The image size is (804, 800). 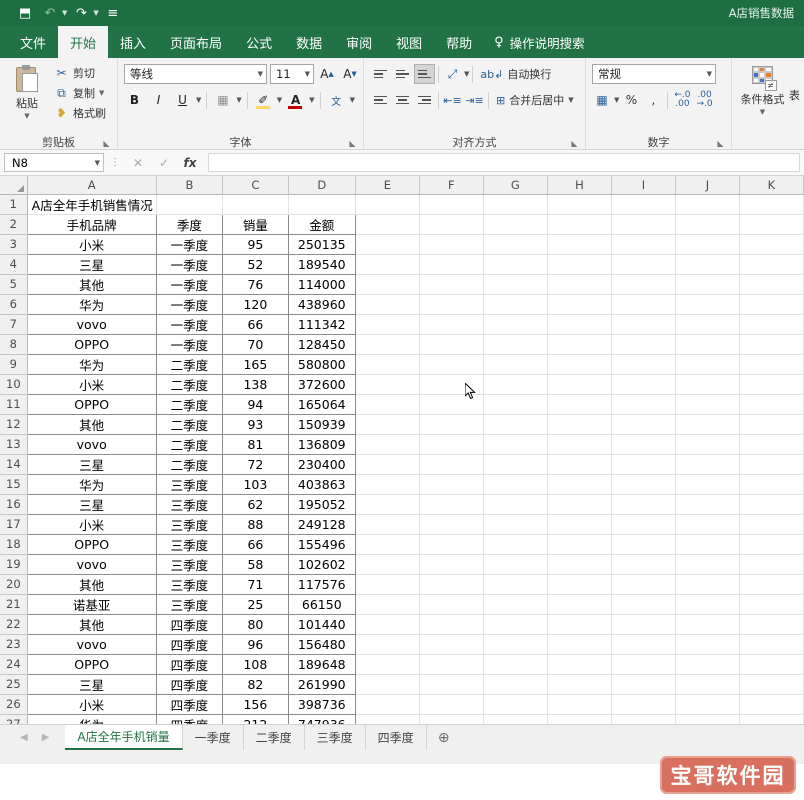 I want to click on cell-E24, so click(x=387, y=664).